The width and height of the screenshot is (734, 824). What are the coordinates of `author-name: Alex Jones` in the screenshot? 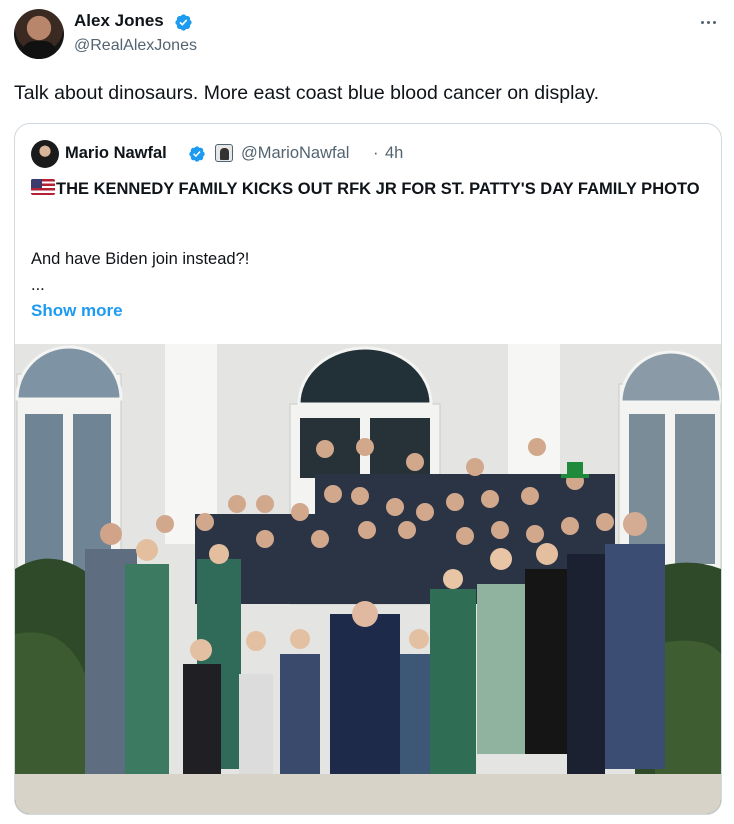 It's located at (119, 21).